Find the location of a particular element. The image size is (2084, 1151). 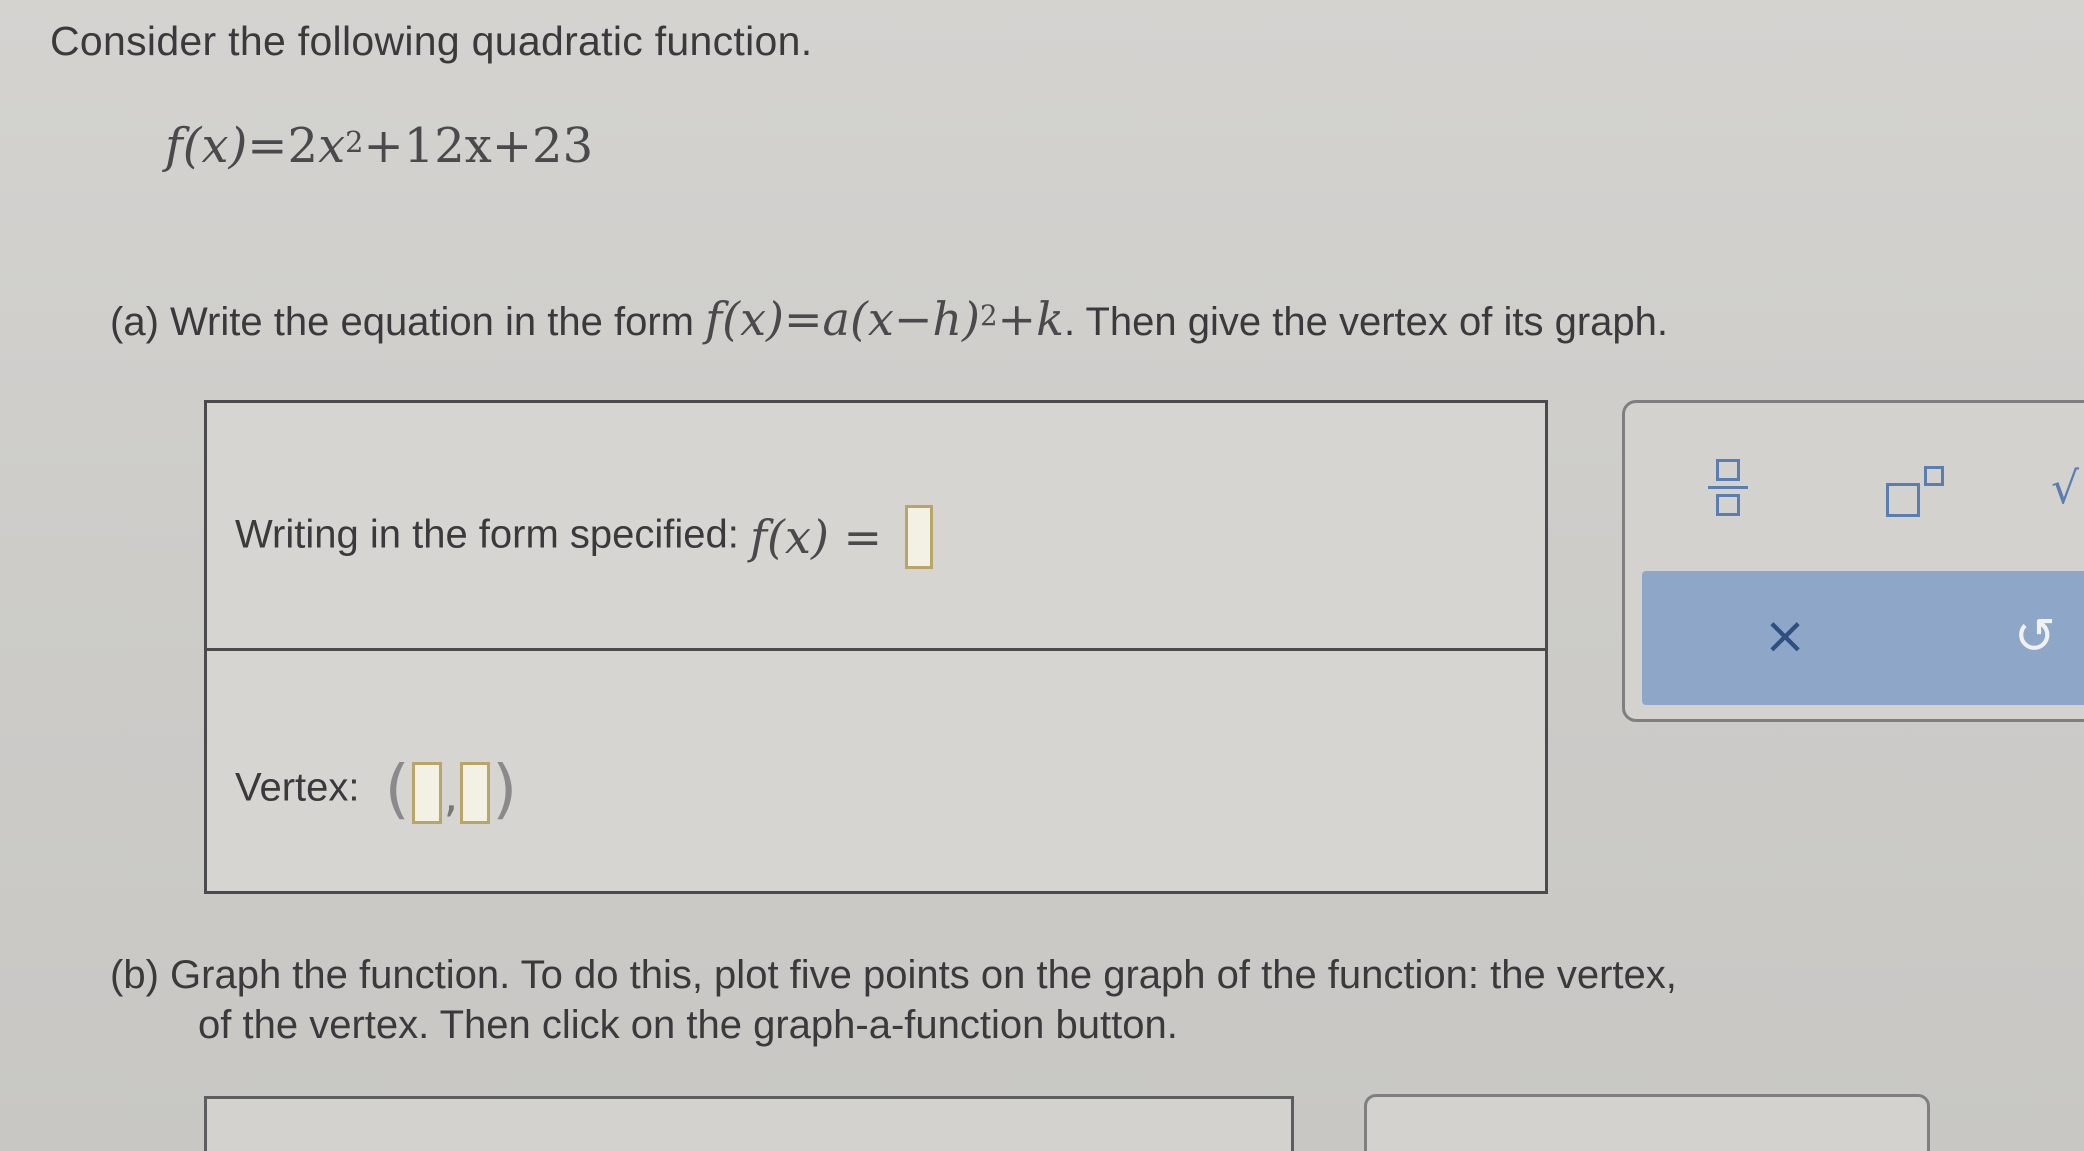

undo-button: ↺ is located at coordinates (2034, 636).